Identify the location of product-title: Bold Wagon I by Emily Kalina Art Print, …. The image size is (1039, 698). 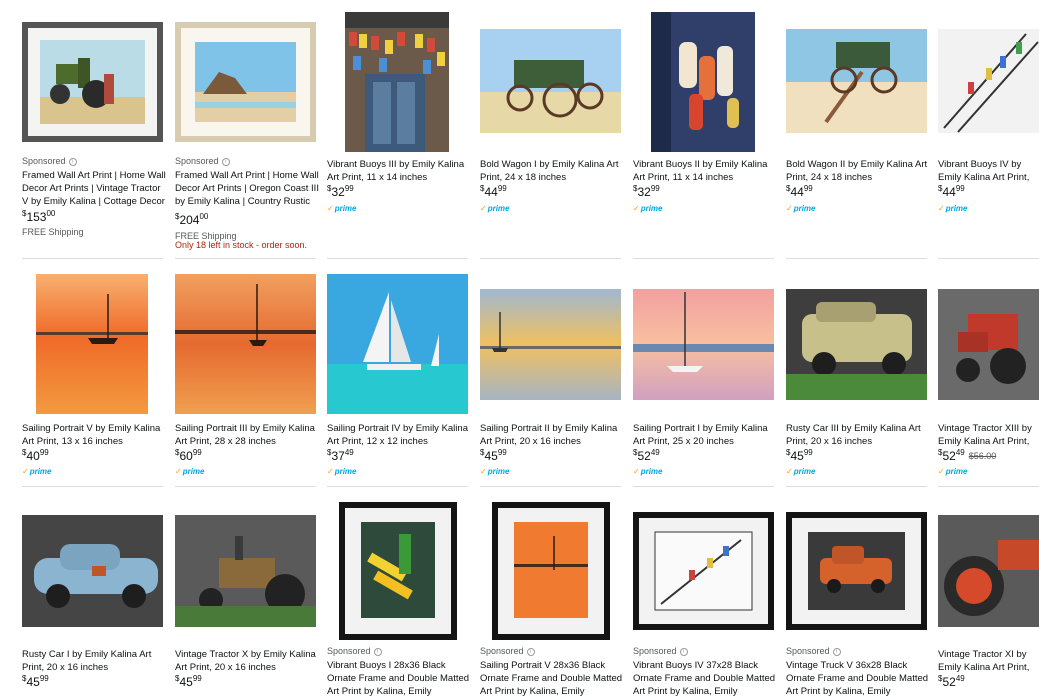
(553, 171).